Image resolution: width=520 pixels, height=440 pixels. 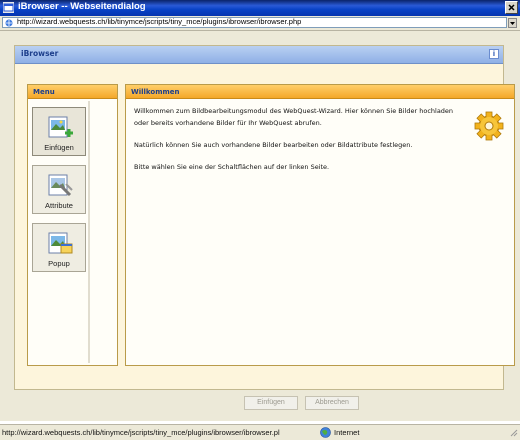 I want to click on close-button, so click(x=511, y=7).